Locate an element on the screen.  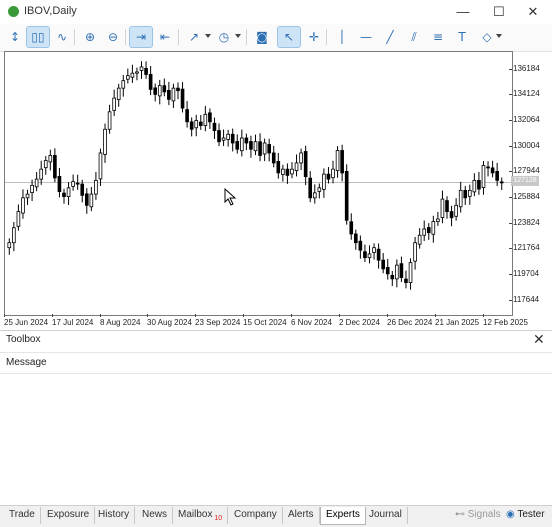
candlestick-icon: ▯▯ is located at coordinates (38, 37).